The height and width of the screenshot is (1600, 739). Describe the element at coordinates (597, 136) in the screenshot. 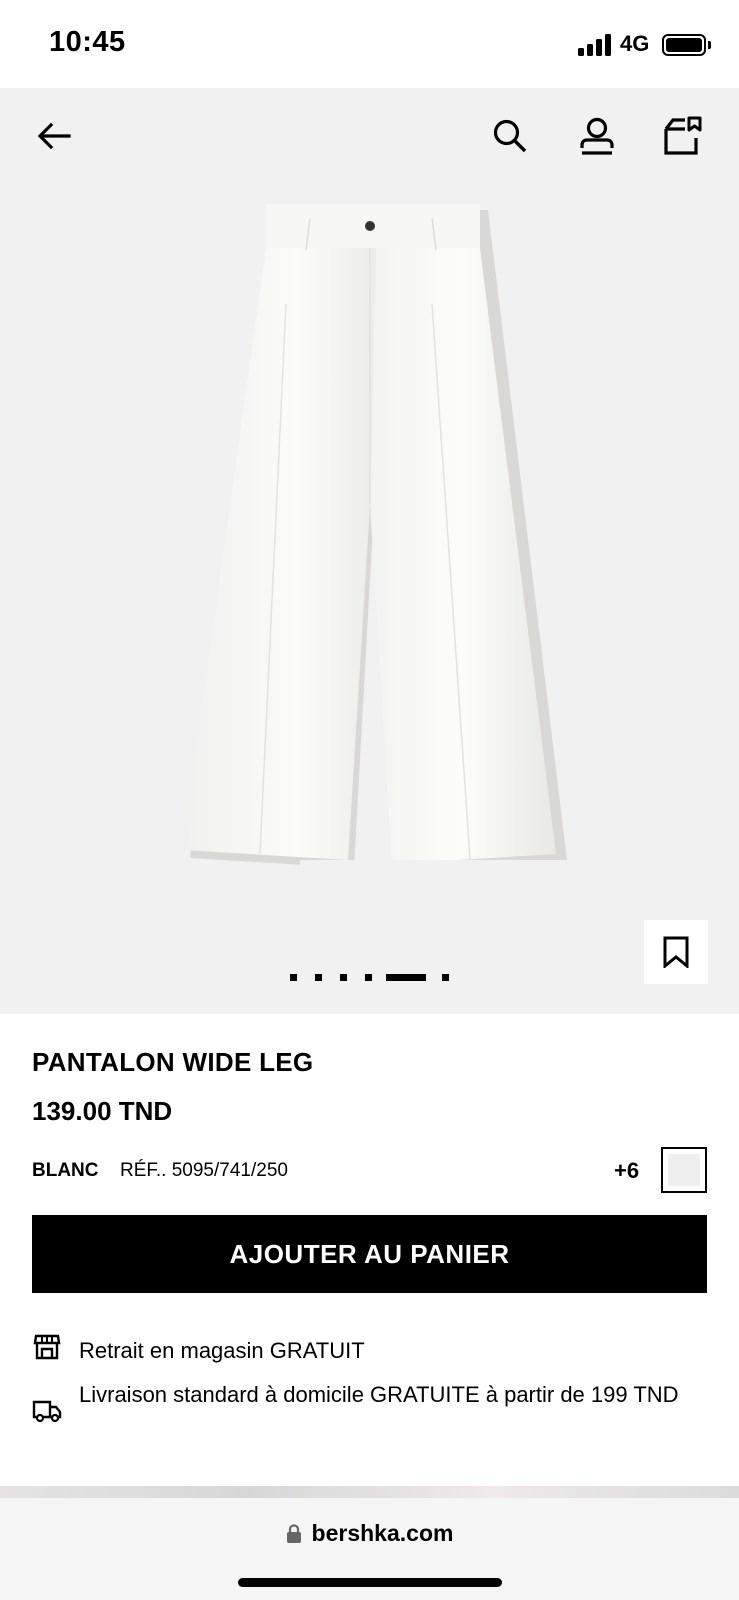

I see `user-icon` at that location.